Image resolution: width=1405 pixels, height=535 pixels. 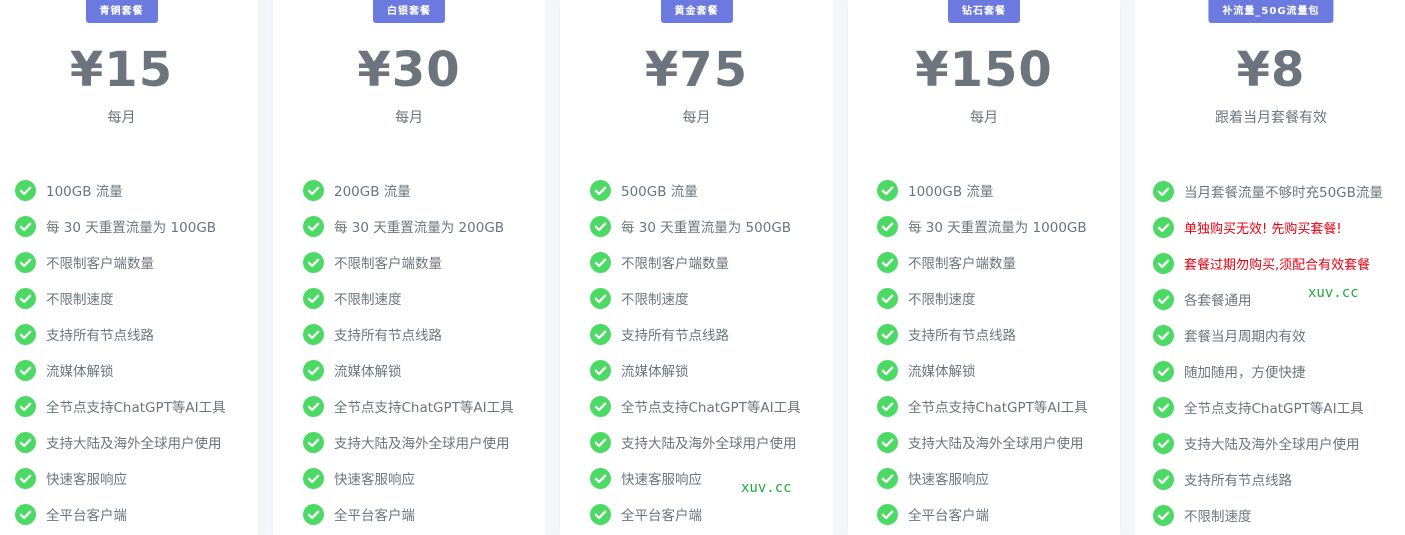 I want to click on feature-item: 不限制客户端数量, so click(x=711, y=262).